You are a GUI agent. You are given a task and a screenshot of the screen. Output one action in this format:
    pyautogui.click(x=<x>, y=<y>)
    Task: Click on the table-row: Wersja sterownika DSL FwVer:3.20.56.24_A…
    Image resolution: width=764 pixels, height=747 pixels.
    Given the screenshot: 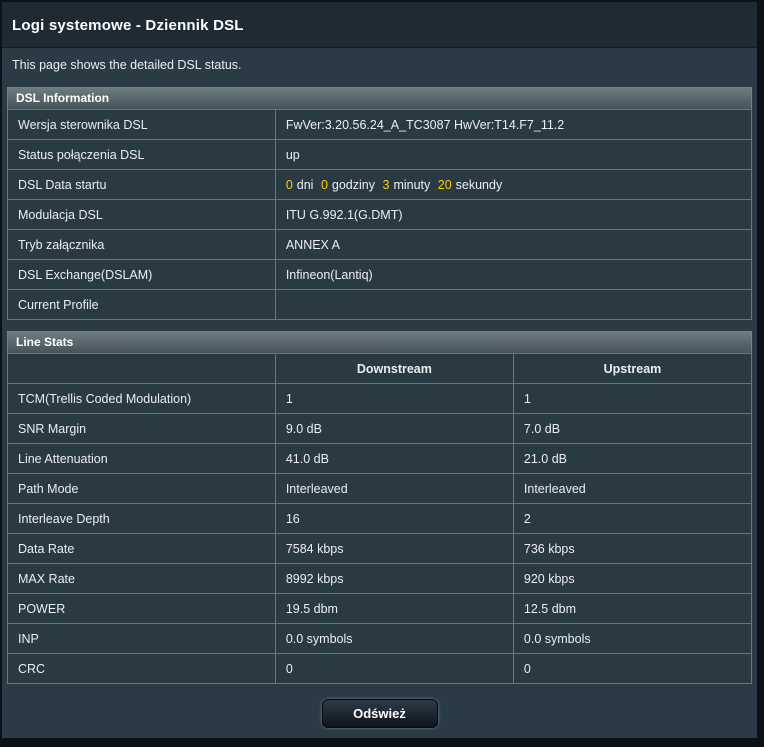 What is the action you would take?
    pyautogui.click(x=380, y=124)
    